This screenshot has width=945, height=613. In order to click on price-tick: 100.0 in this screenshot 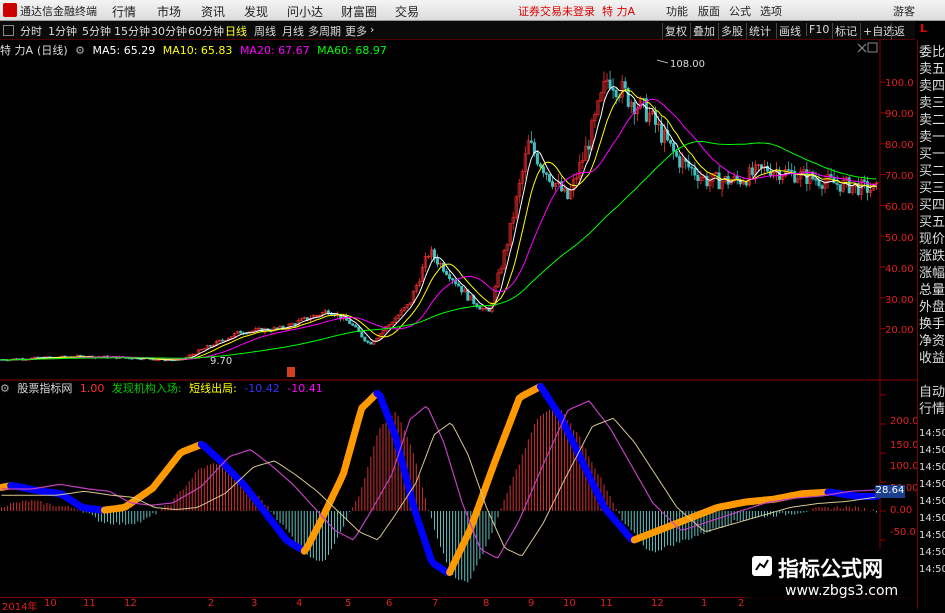, I will do `click(899, 83)`.